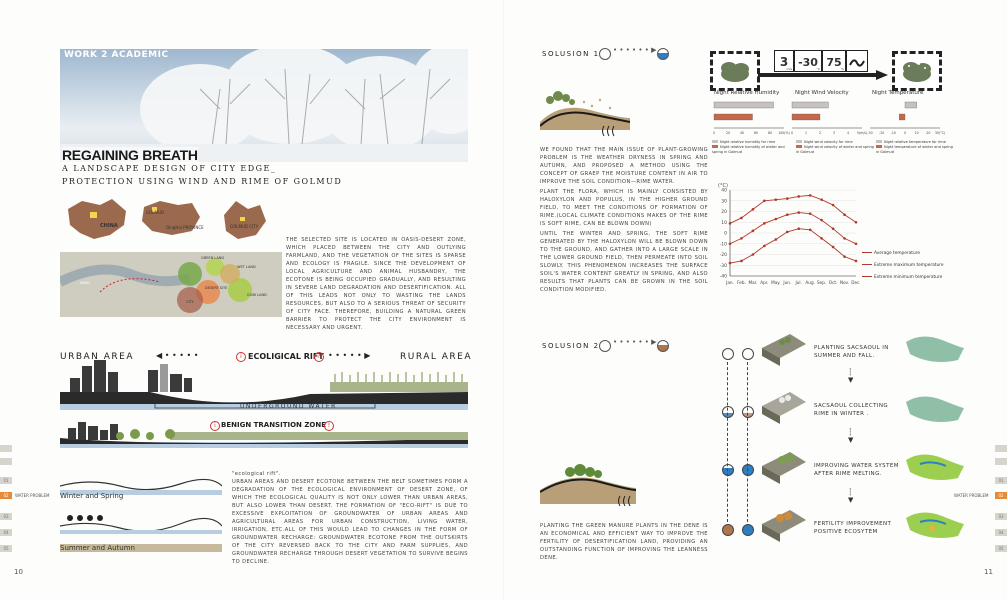 This screenshot has height=600, width=1007. I want to click on subtitle-line-2: Protection Using Wind and Rime of Golmud, so click(202, 181).